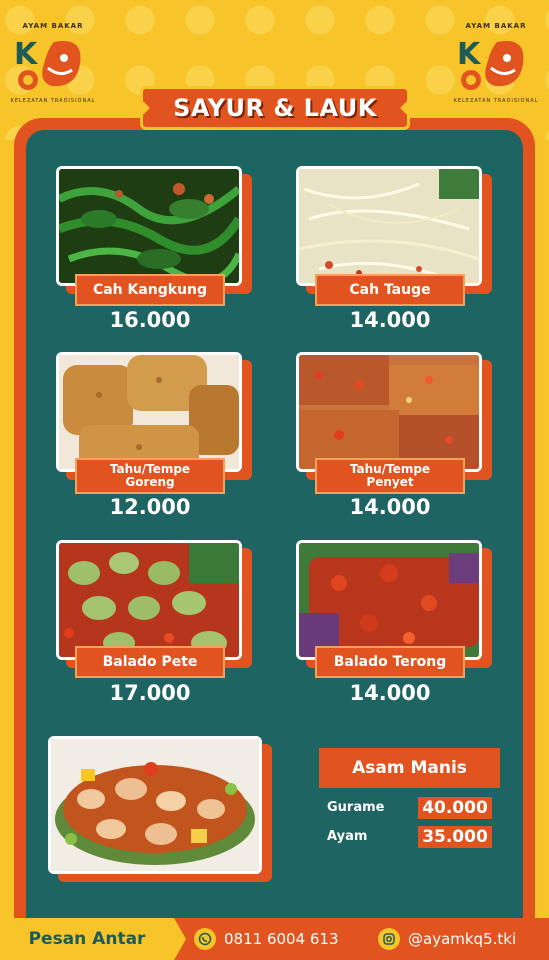 The height and width of the screenshot is (960, 549). Describe the element at coordinates (390, 482) in the screenshot. I see `menu-name-line2: Penyet` at that location.